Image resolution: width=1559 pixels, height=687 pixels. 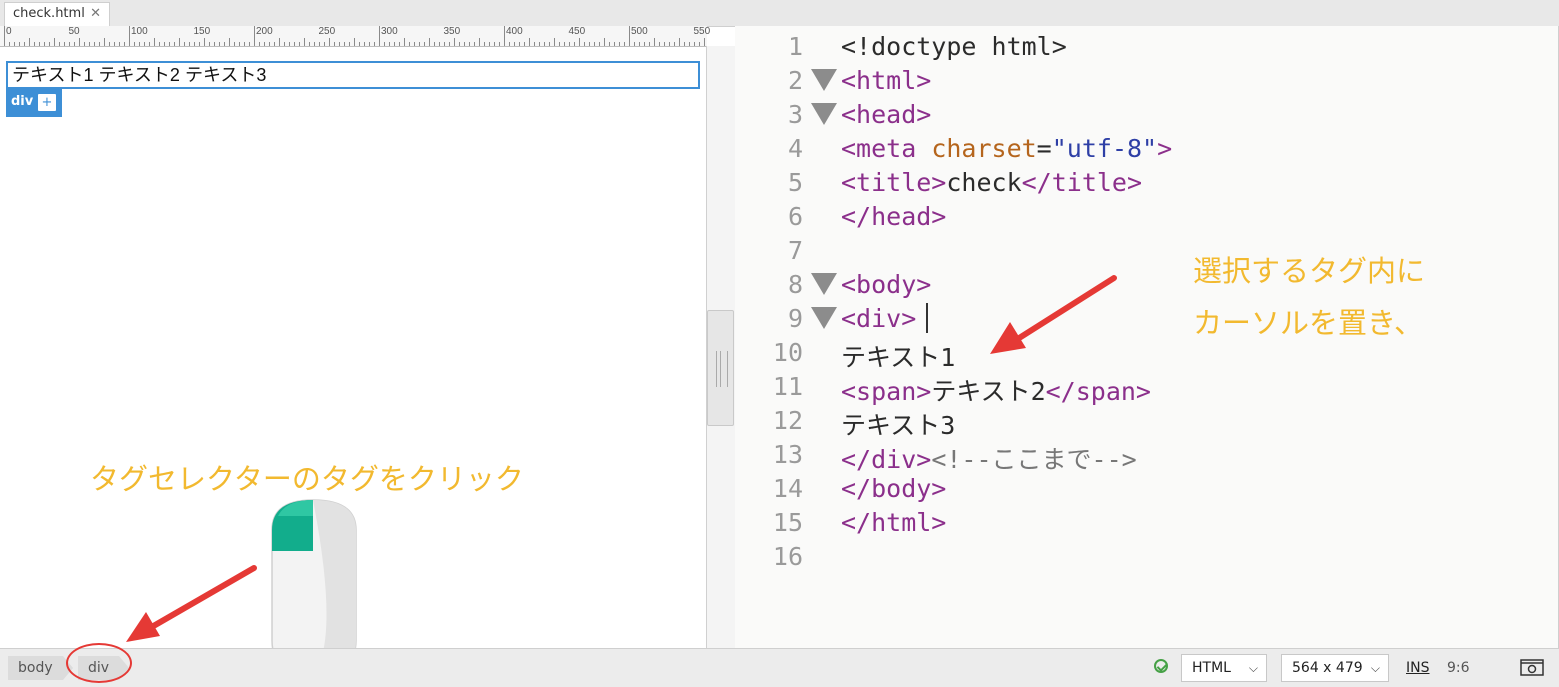 I want to click on code-line: <html>, so click(x=886, y=80).